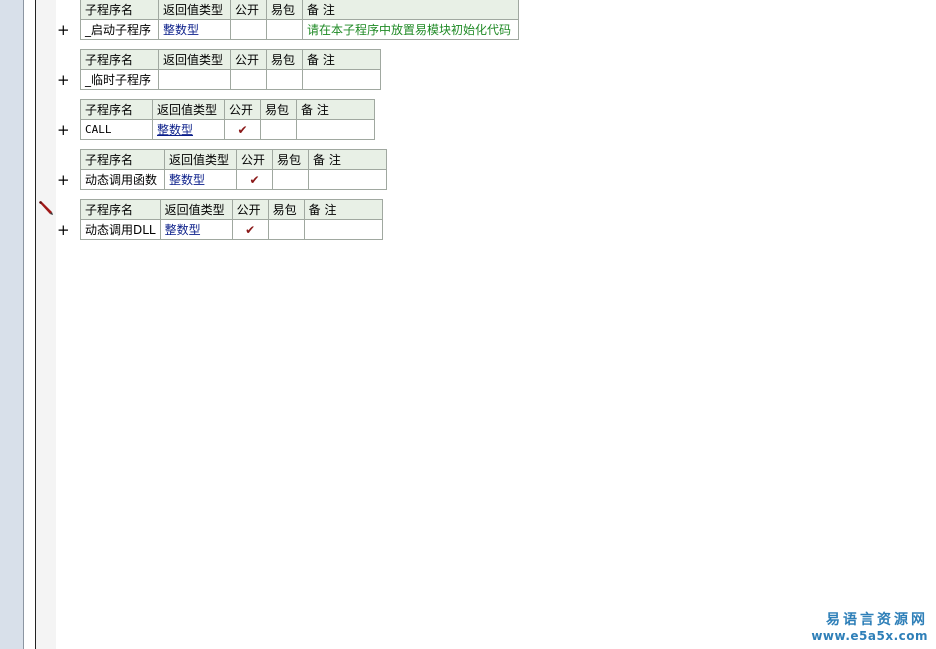 The width and height of the screenshot is (936, 649). I want to click on watermark-url: www.e5a5x.com, so click(869, 636).